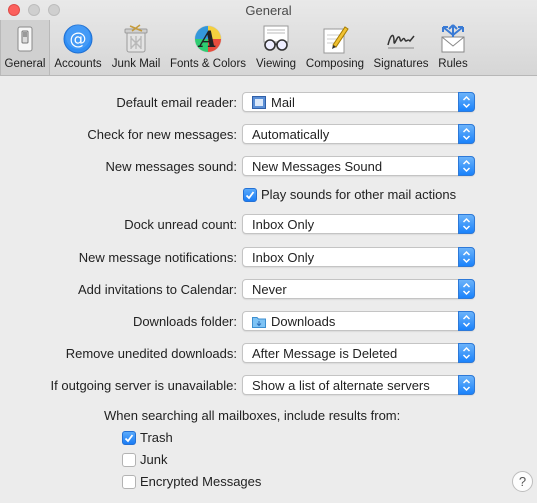 The image size is (537, 503). What do you see at coordinates (522, 481) in the screenshot?
I see `help-button: ?` at bounding box center [522, 481].